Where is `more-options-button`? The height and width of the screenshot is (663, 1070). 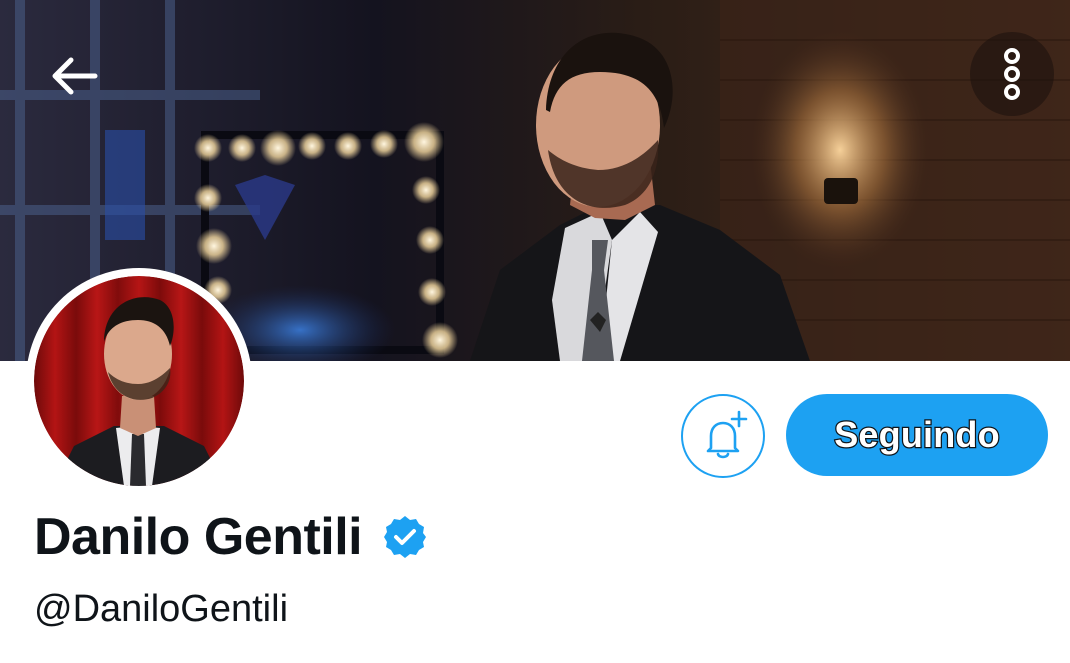
more-options-button is located at coordinates (1012, 74).